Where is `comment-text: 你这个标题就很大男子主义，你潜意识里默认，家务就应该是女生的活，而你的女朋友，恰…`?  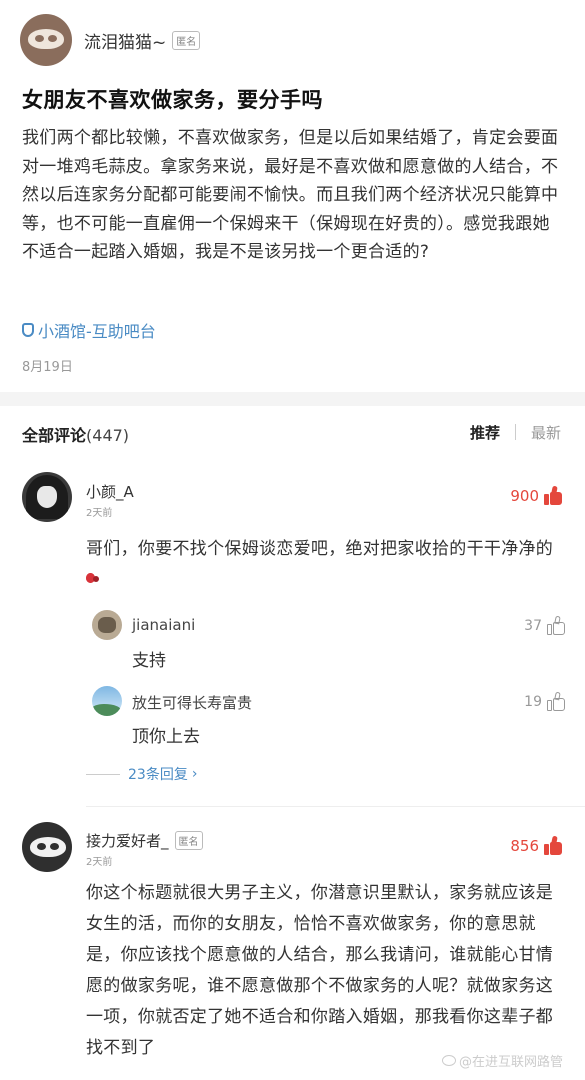
comment-text: 你这个标题就很大男子主义，你潜意识里默认，家务就应该是女生的活，而你的女朋友，恰… is located at coordinates (320, 970).